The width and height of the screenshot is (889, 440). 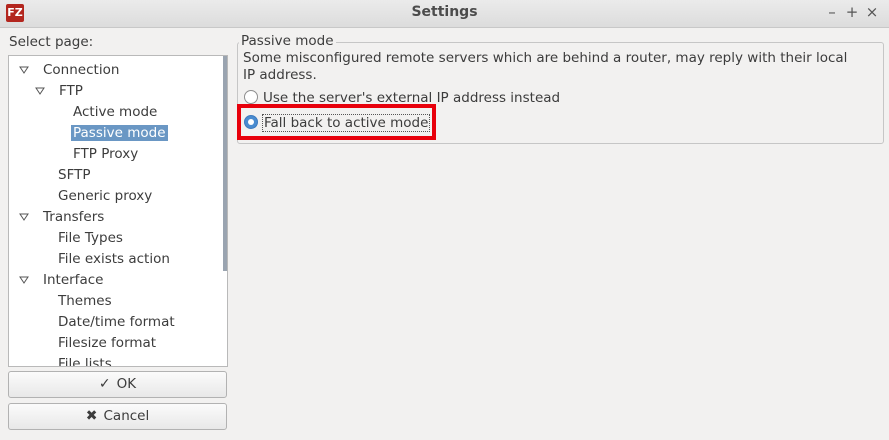 I want to click on tree-item-date-time-format: Date/time format, so click(x=116, y=322).